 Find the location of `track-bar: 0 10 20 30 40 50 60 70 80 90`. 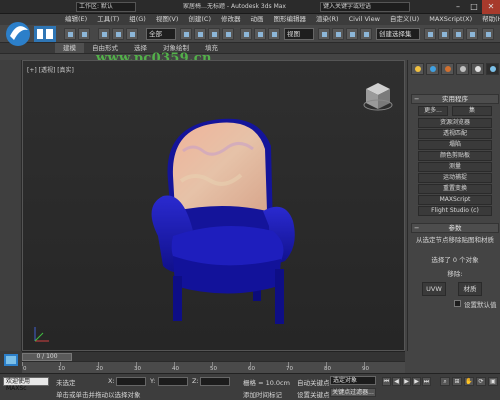

track-bar: 0 10 20 30 40 50 60 70 80 90 is located at coordinates (213, 367).